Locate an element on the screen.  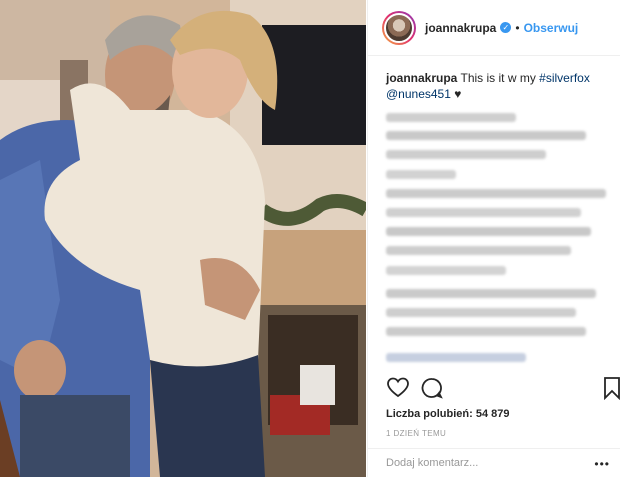
follow-button: Obserwuj is located at coordinates (551, 28).